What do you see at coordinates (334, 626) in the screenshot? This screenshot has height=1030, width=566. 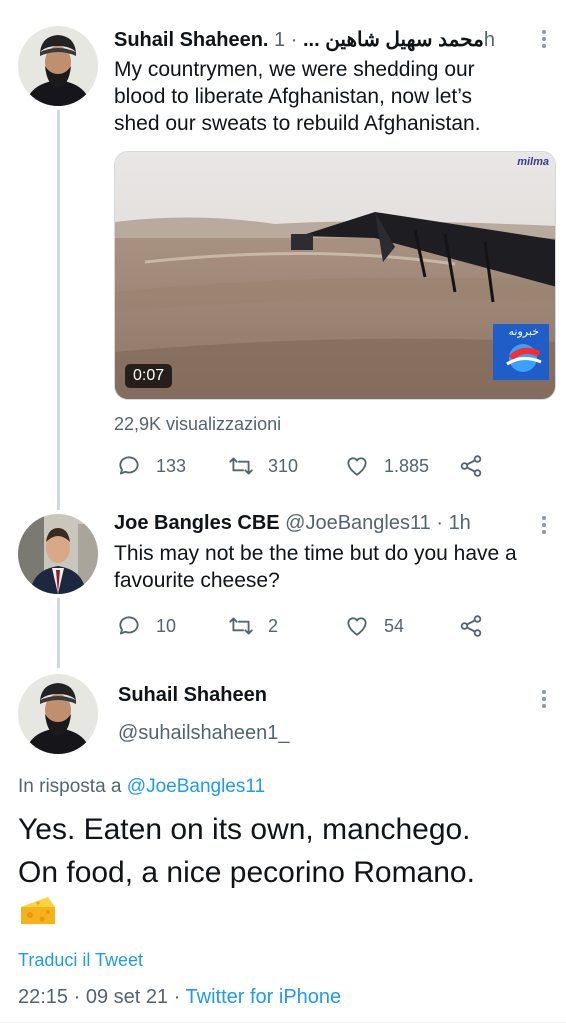 I see `action-bar: 10 2 54` at bounding box center [334, 626].